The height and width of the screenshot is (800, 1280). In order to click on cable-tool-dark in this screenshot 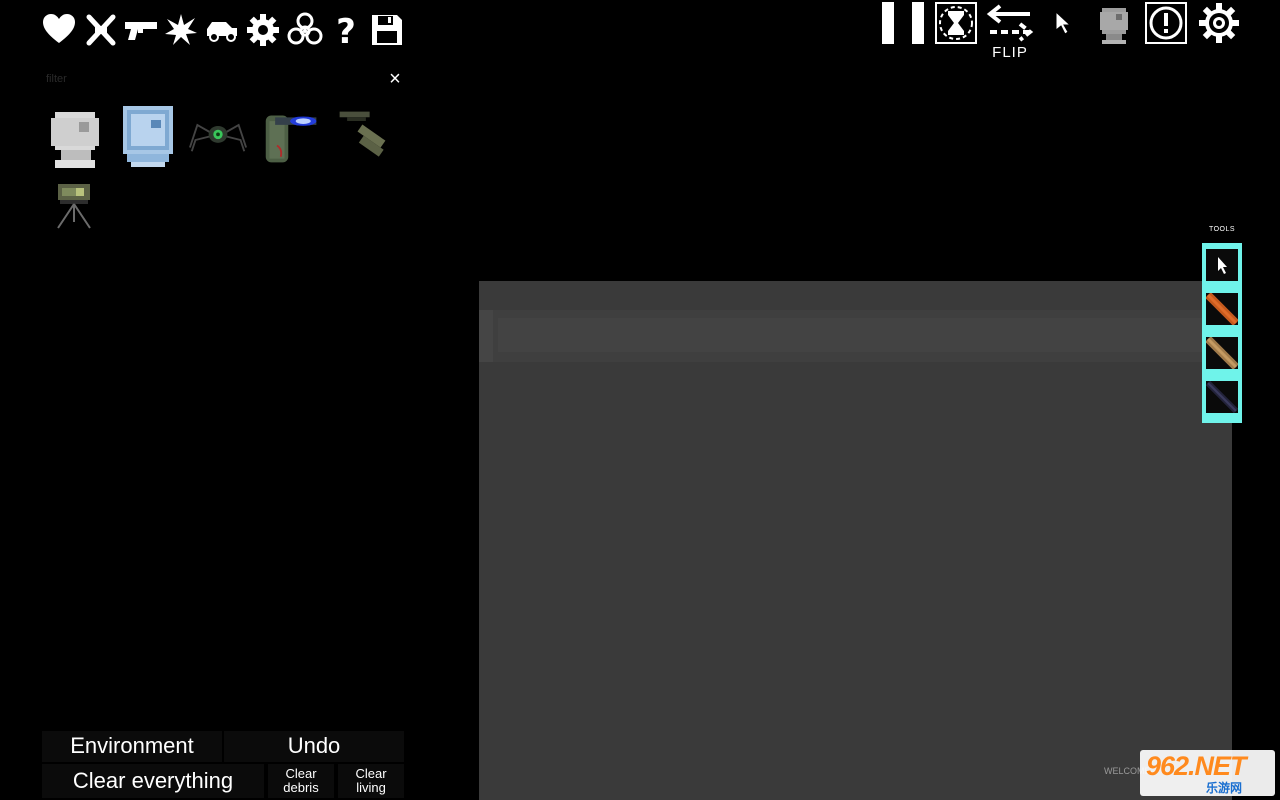, I will do `click(1222, 397)`.